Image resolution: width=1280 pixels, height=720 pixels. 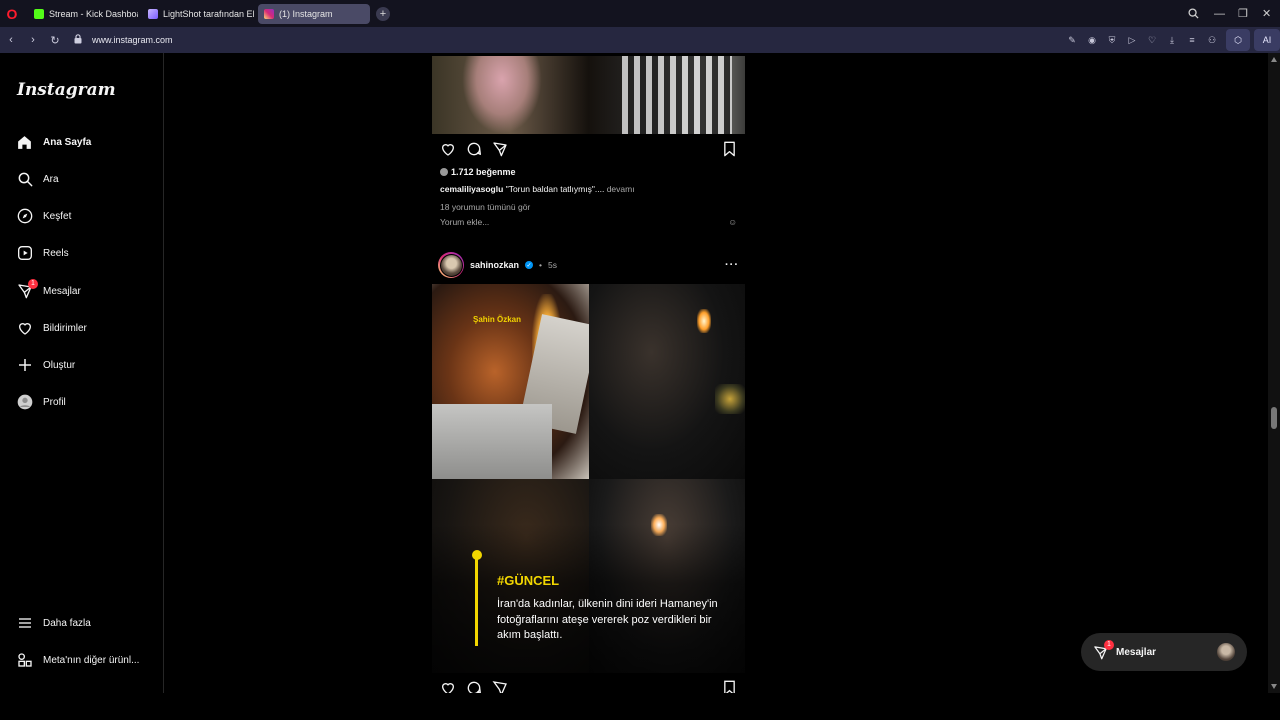 What do you see at coordinates (1136, 652) in the screenshot?
I see `messages-button-label: Mesajlar` at bounding box center [1136, 652].